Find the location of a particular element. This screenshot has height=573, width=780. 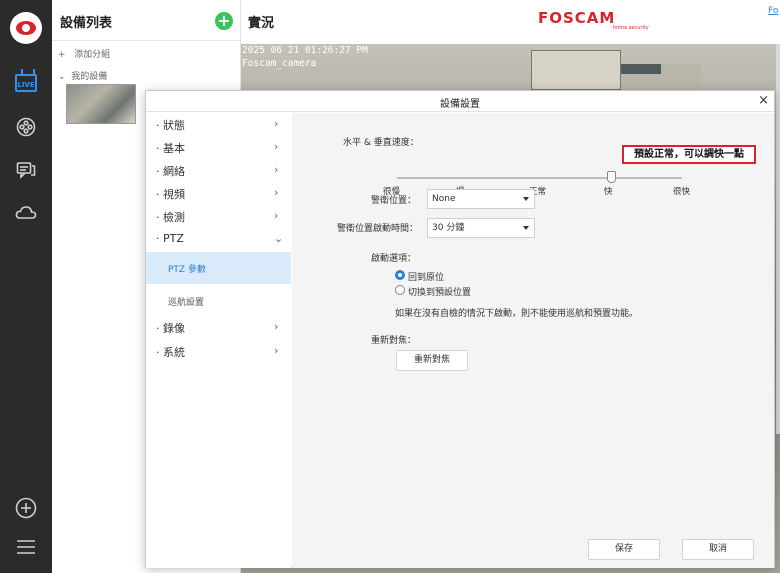

feed-camera-name: Foscam_camera is located at coordinates (279, 63).